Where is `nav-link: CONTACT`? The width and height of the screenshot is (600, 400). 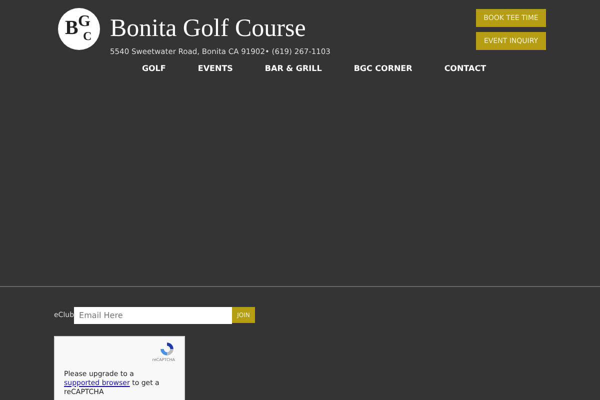
nav-link: CONTACT is located at coordinates (465, 68).